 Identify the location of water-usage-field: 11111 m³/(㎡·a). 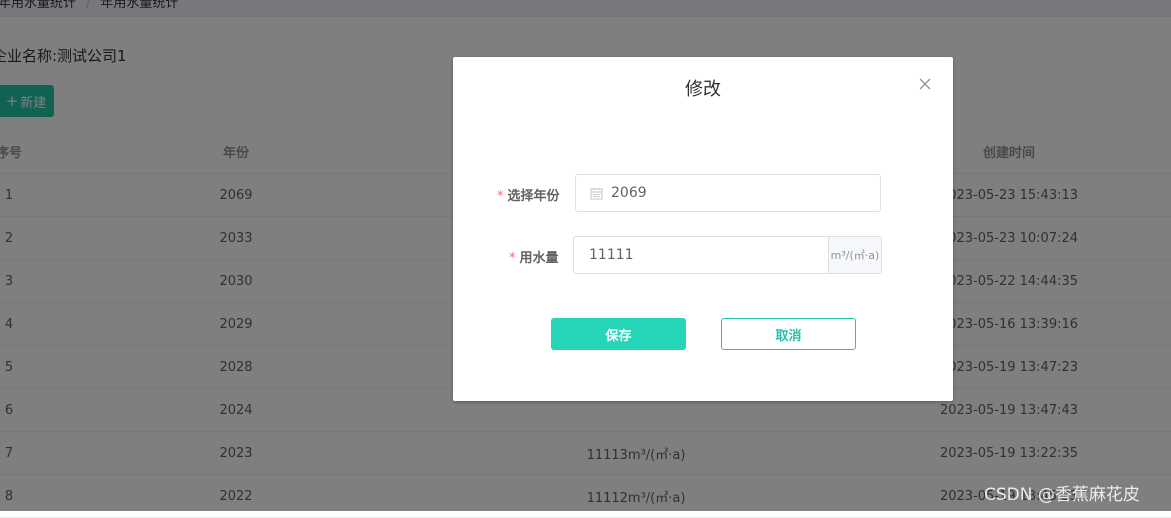
(727, 255).